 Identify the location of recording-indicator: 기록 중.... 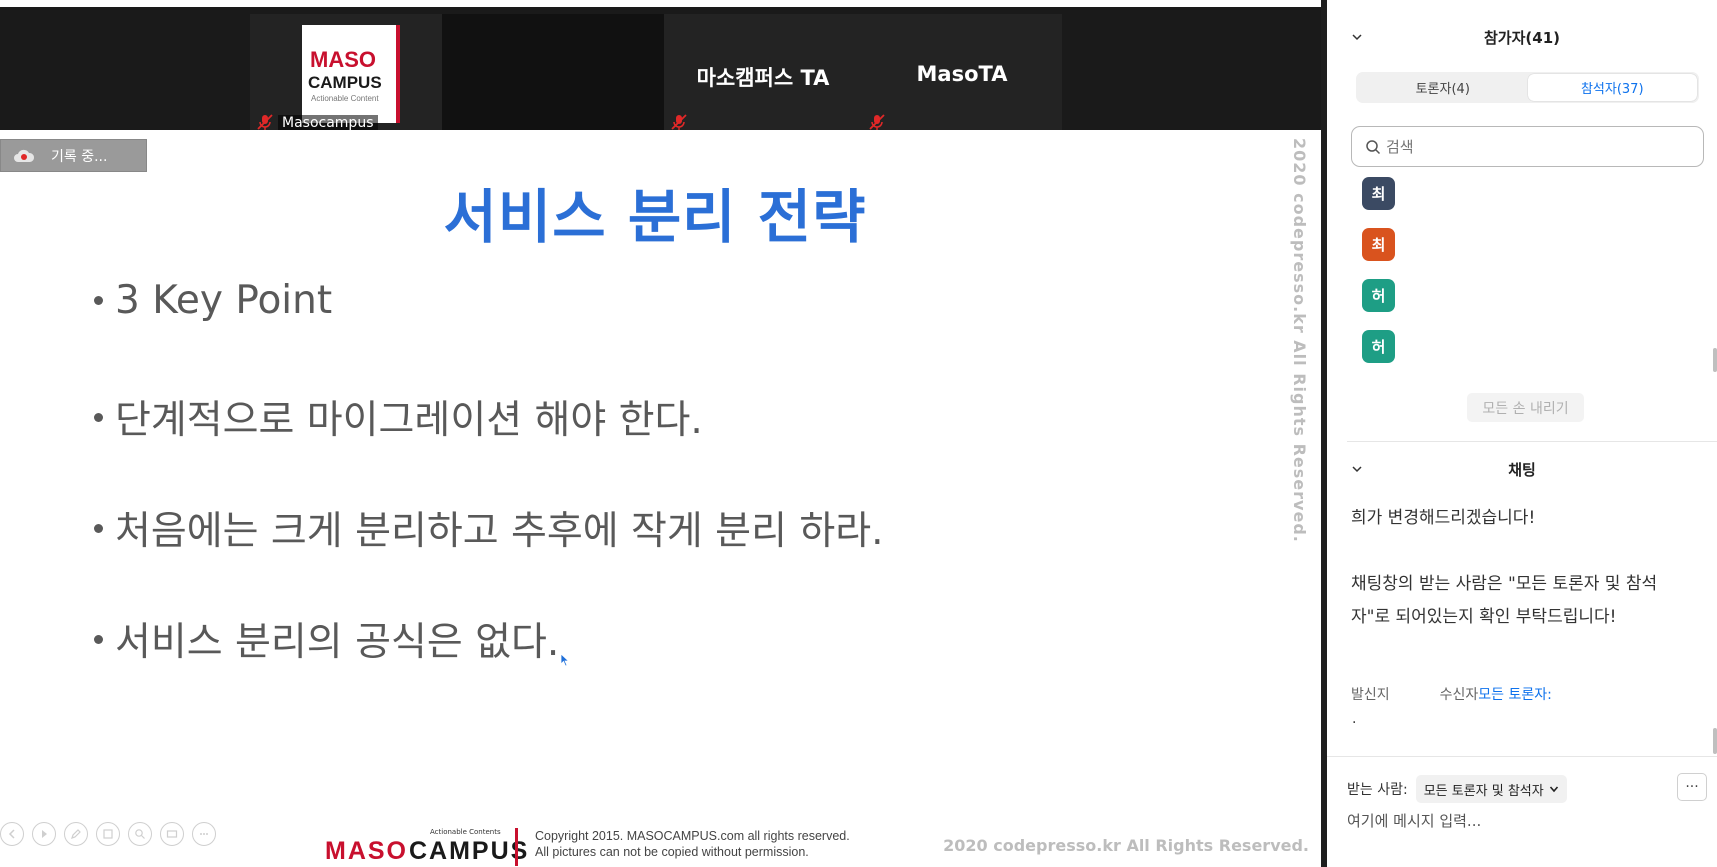
(73, 155).